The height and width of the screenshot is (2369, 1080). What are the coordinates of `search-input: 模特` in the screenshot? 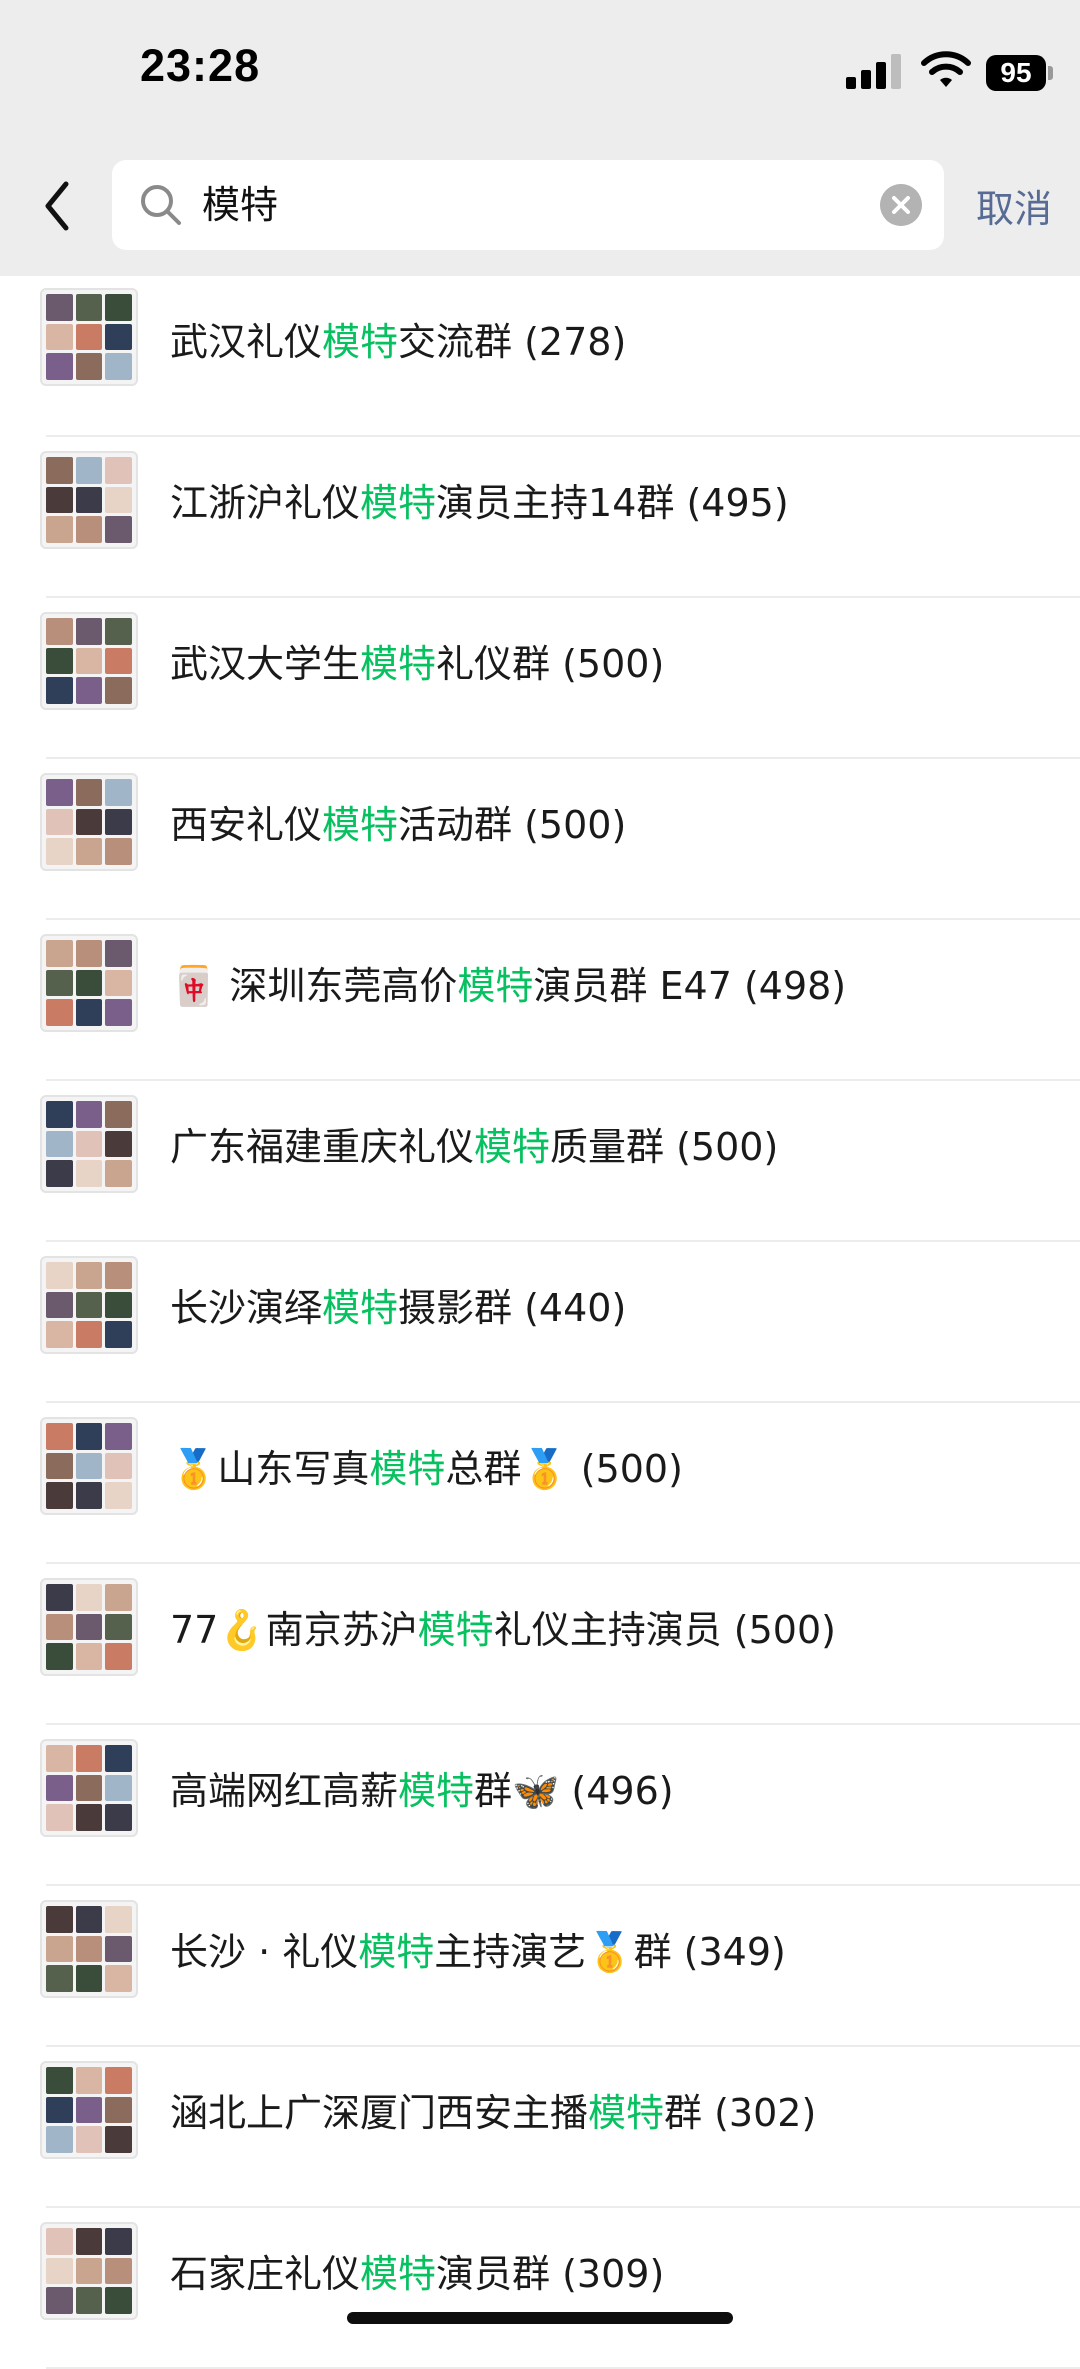 It's located at (527, 205).